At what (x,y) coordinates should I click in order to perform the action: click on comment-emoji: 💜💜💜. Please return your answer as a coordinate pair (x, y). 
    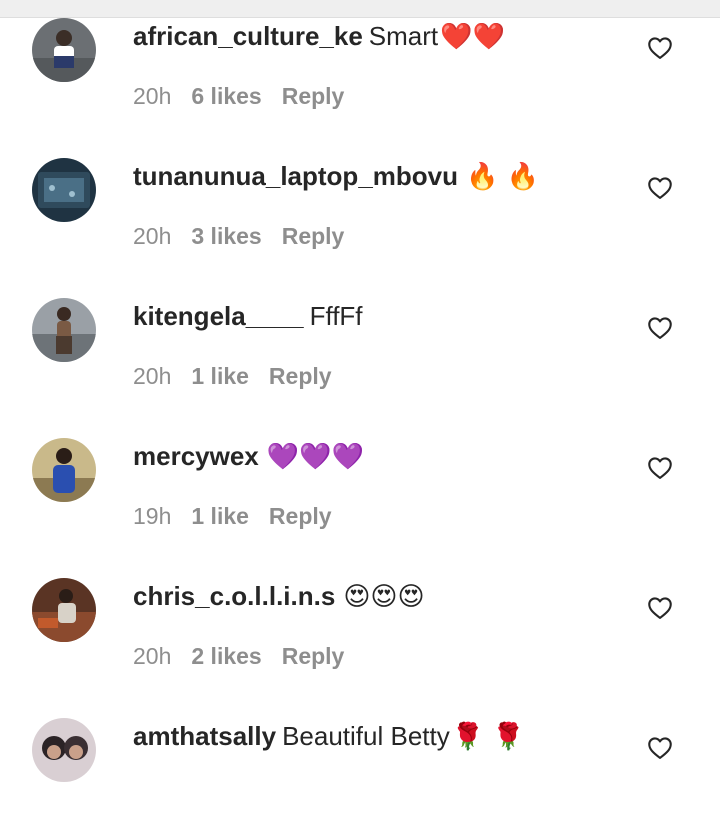
    Looking at the image, I should click on (315, 457).